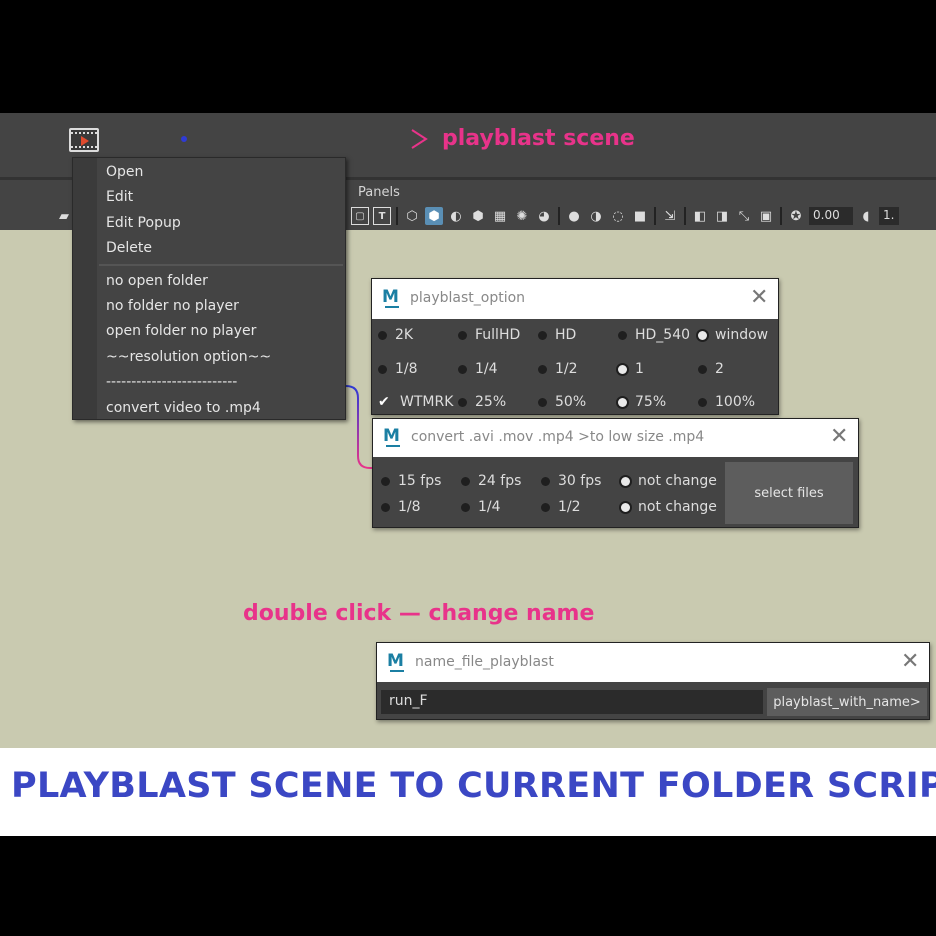  I want to click on resolution-option: FullHD, so click(489, 335).